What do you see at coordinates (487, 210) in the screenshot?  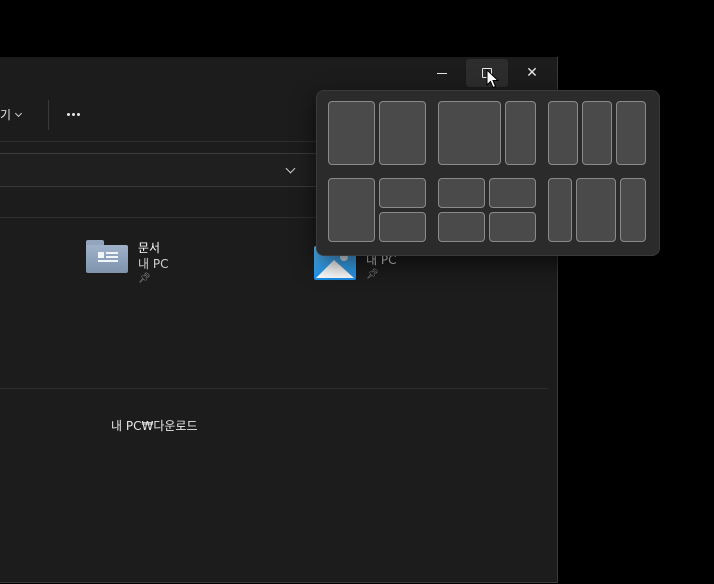 I see `snap-layout-four-grid` at bounding box center [487, 210].